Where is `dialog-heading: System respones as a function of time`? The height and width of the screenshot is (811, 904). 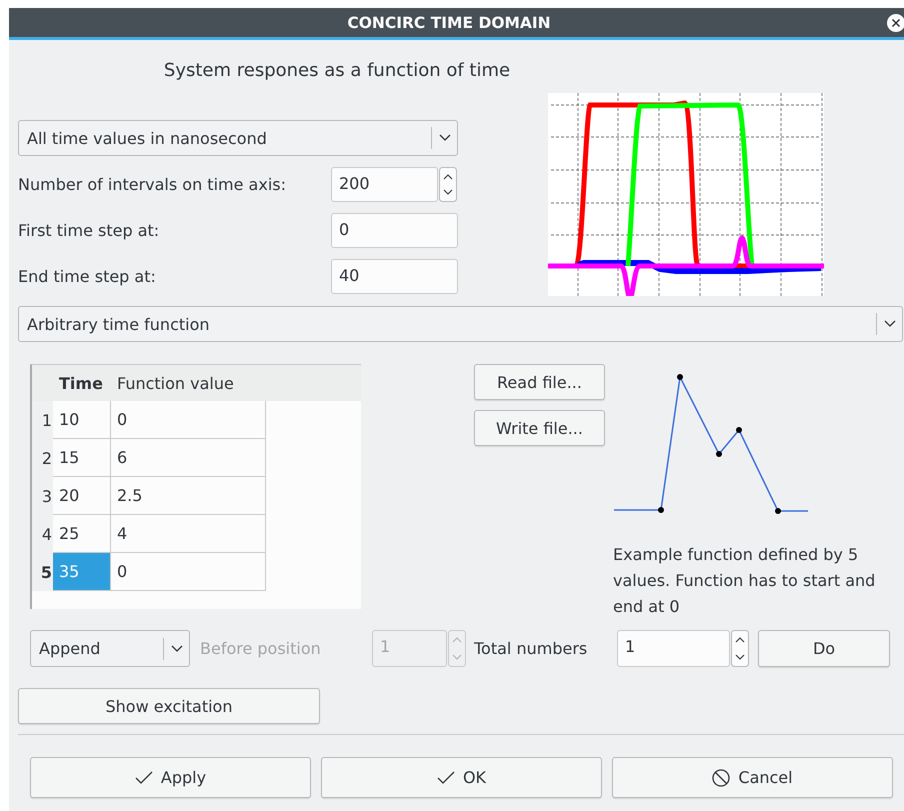
dialog-heading: System respones as a function of time is located at coordinates (337, 71).